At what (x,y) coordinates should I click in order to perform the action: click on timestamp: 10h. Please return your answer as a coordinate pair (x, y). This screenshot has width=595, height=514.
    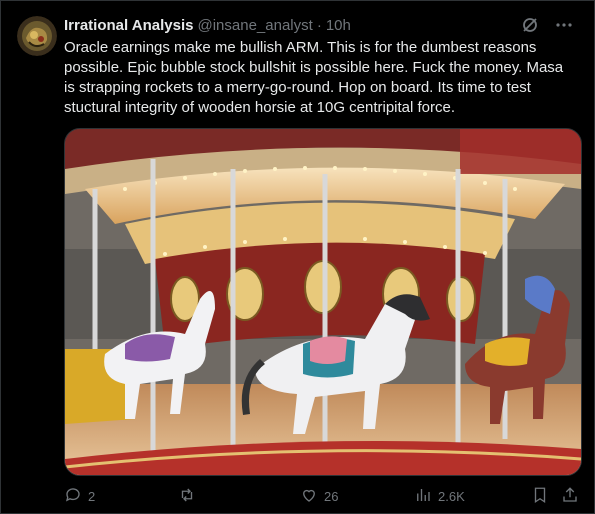
    Looking at the image, I should click on (338, 25).